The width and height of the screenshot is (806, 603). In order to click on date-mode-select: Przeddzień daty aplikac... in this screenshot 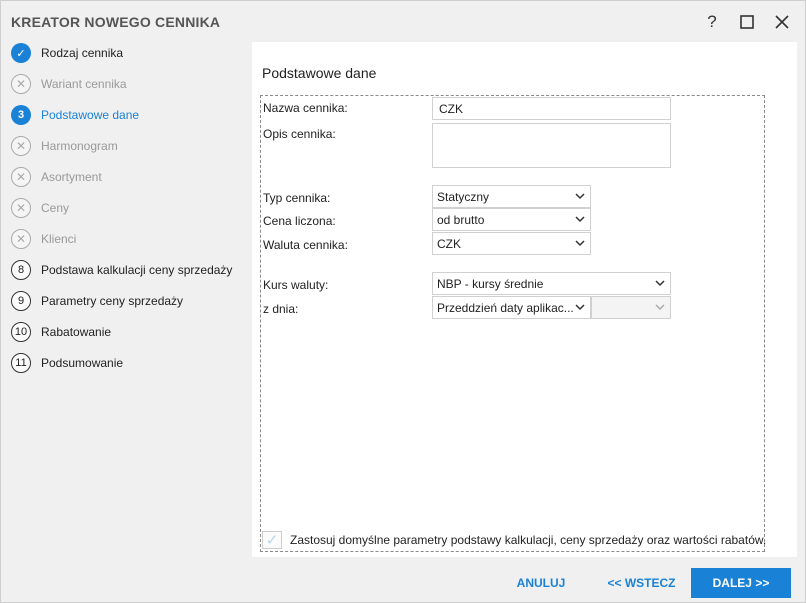, I will do `click(511, 307)`.